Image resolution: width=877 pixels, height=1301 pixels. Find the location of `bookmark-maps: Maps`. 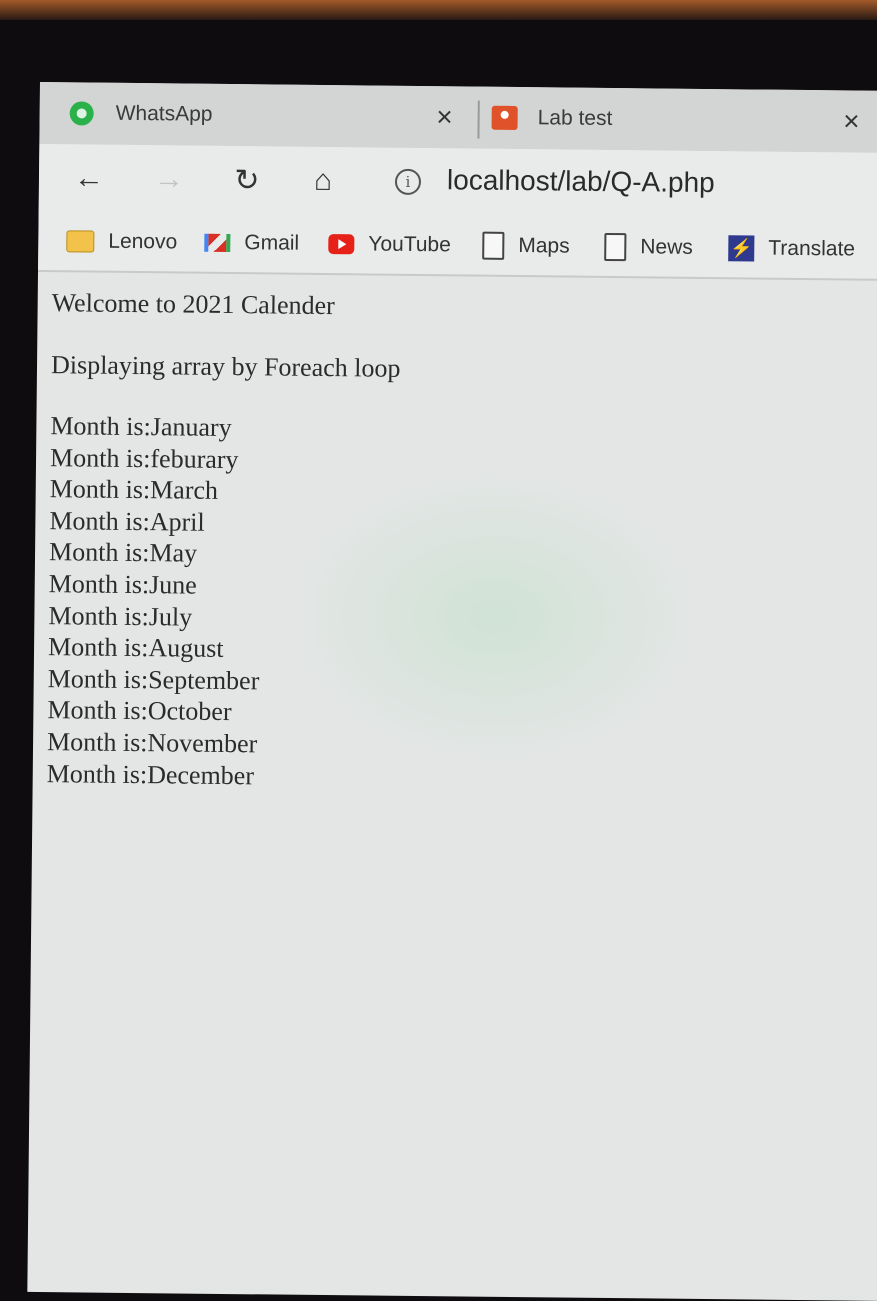

bookmark-maps: Maps is located at coordinates (526, 246).